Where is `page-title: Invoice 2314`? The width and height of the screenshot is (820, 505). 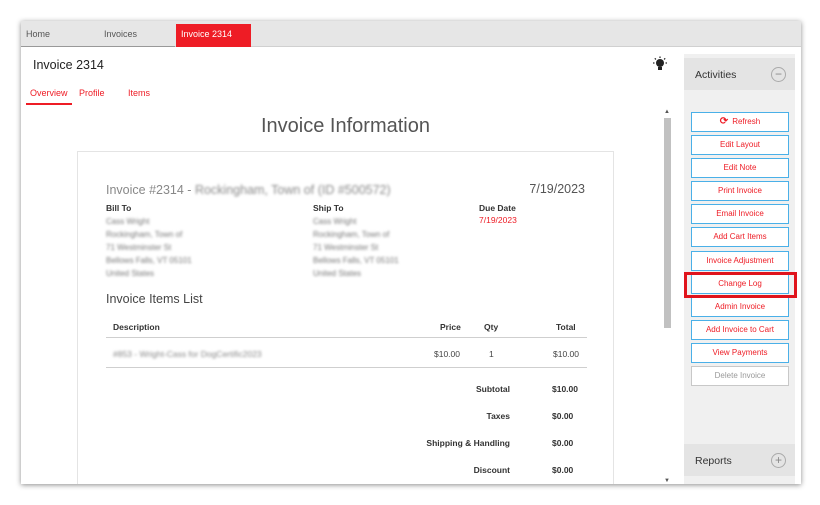
page-title: Invoice 2314 is located at coordinates (68, 65).